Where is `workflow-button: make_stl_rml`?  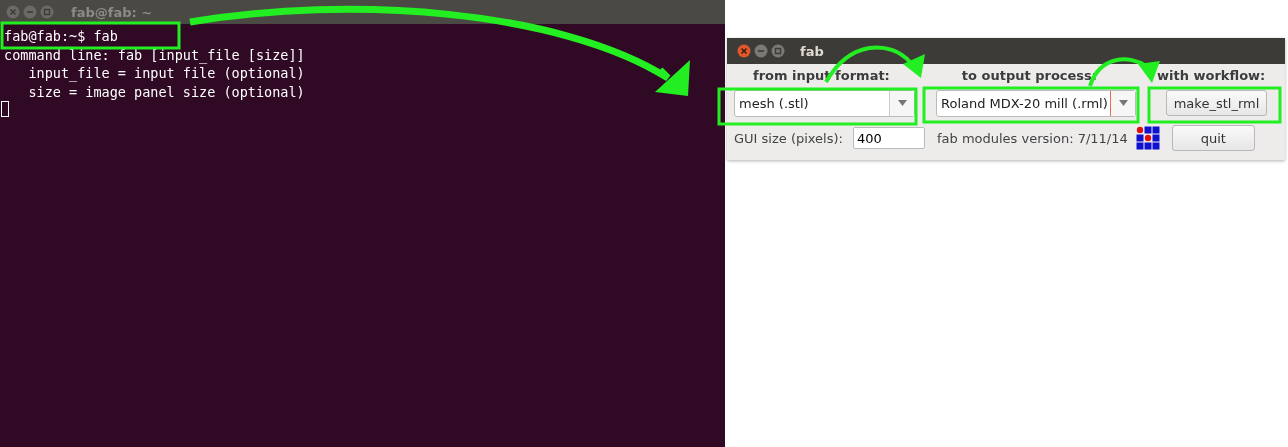 workflow-button: make_stl_rml is located at coordinates (1216, 103).